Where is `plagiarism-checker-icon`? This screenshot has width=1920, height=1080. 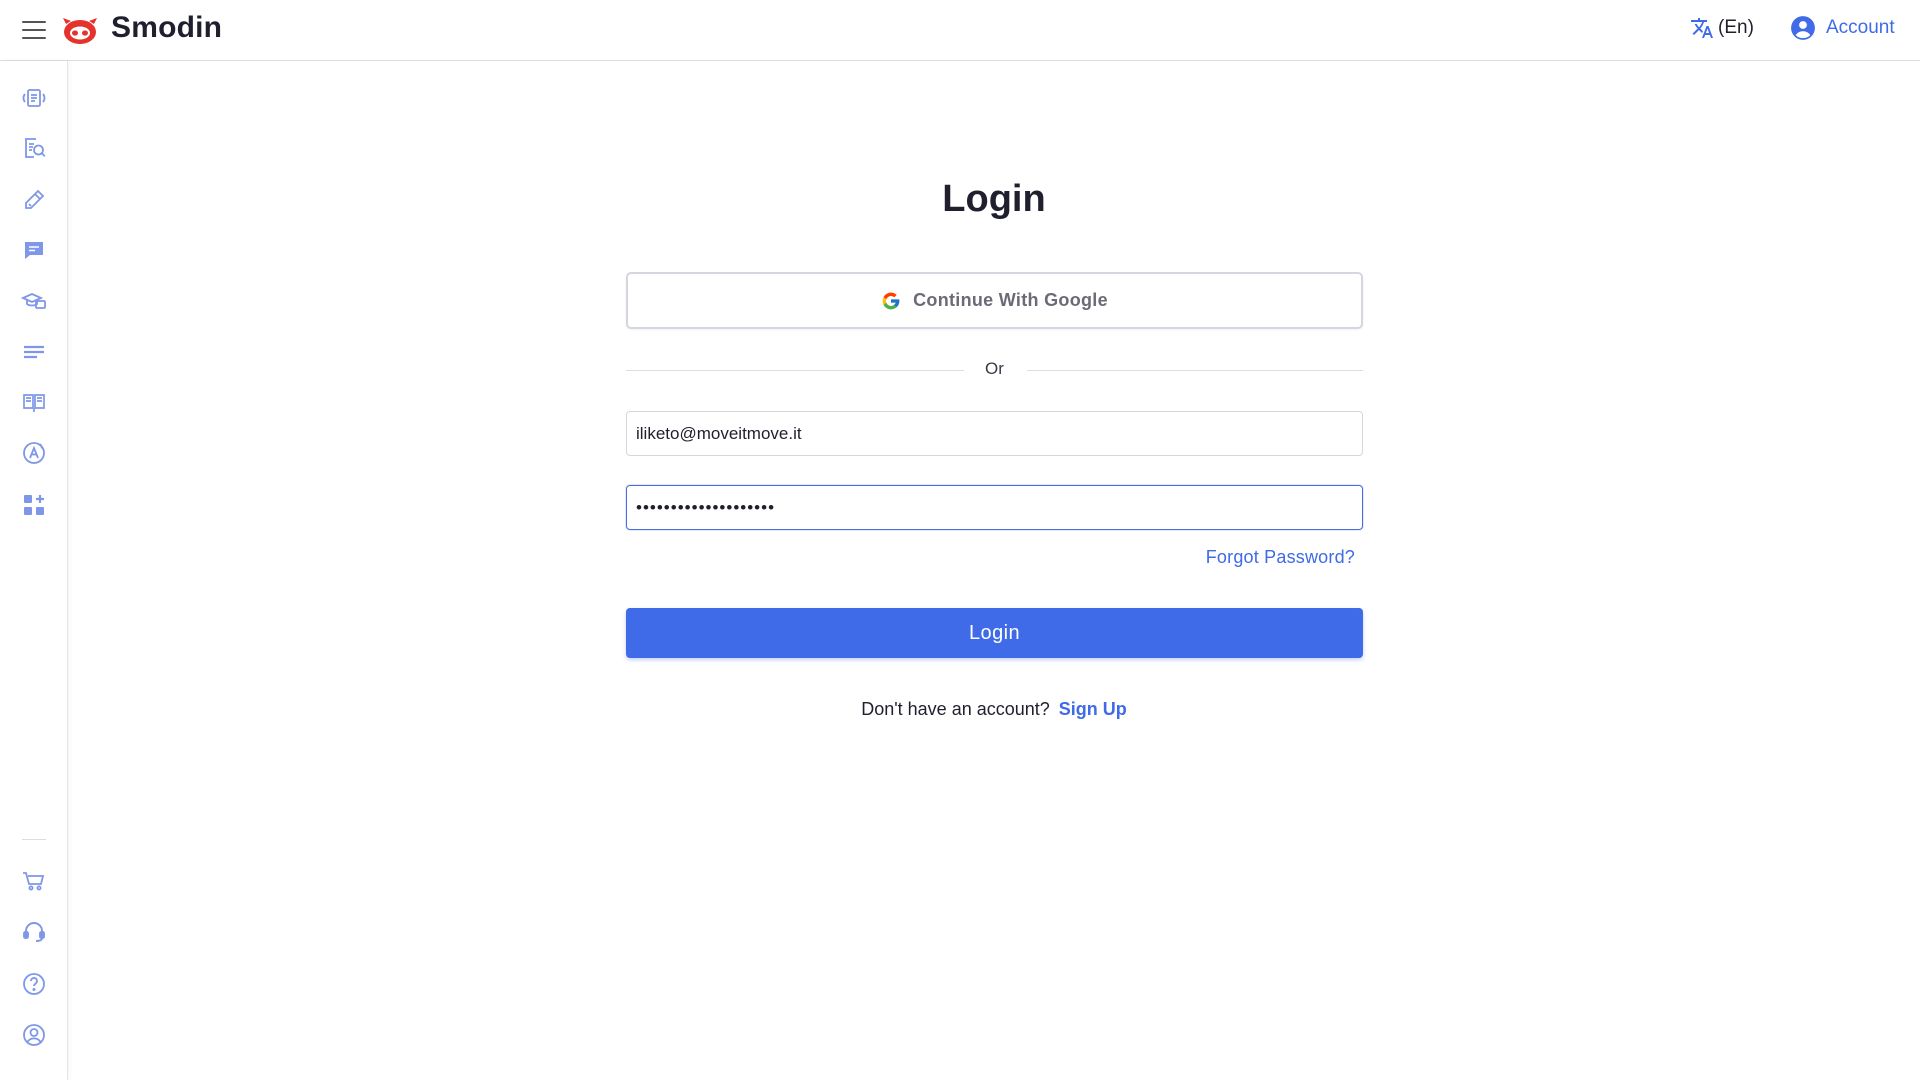 plagiarism-checker-icon is located at coordinates (34, 148).